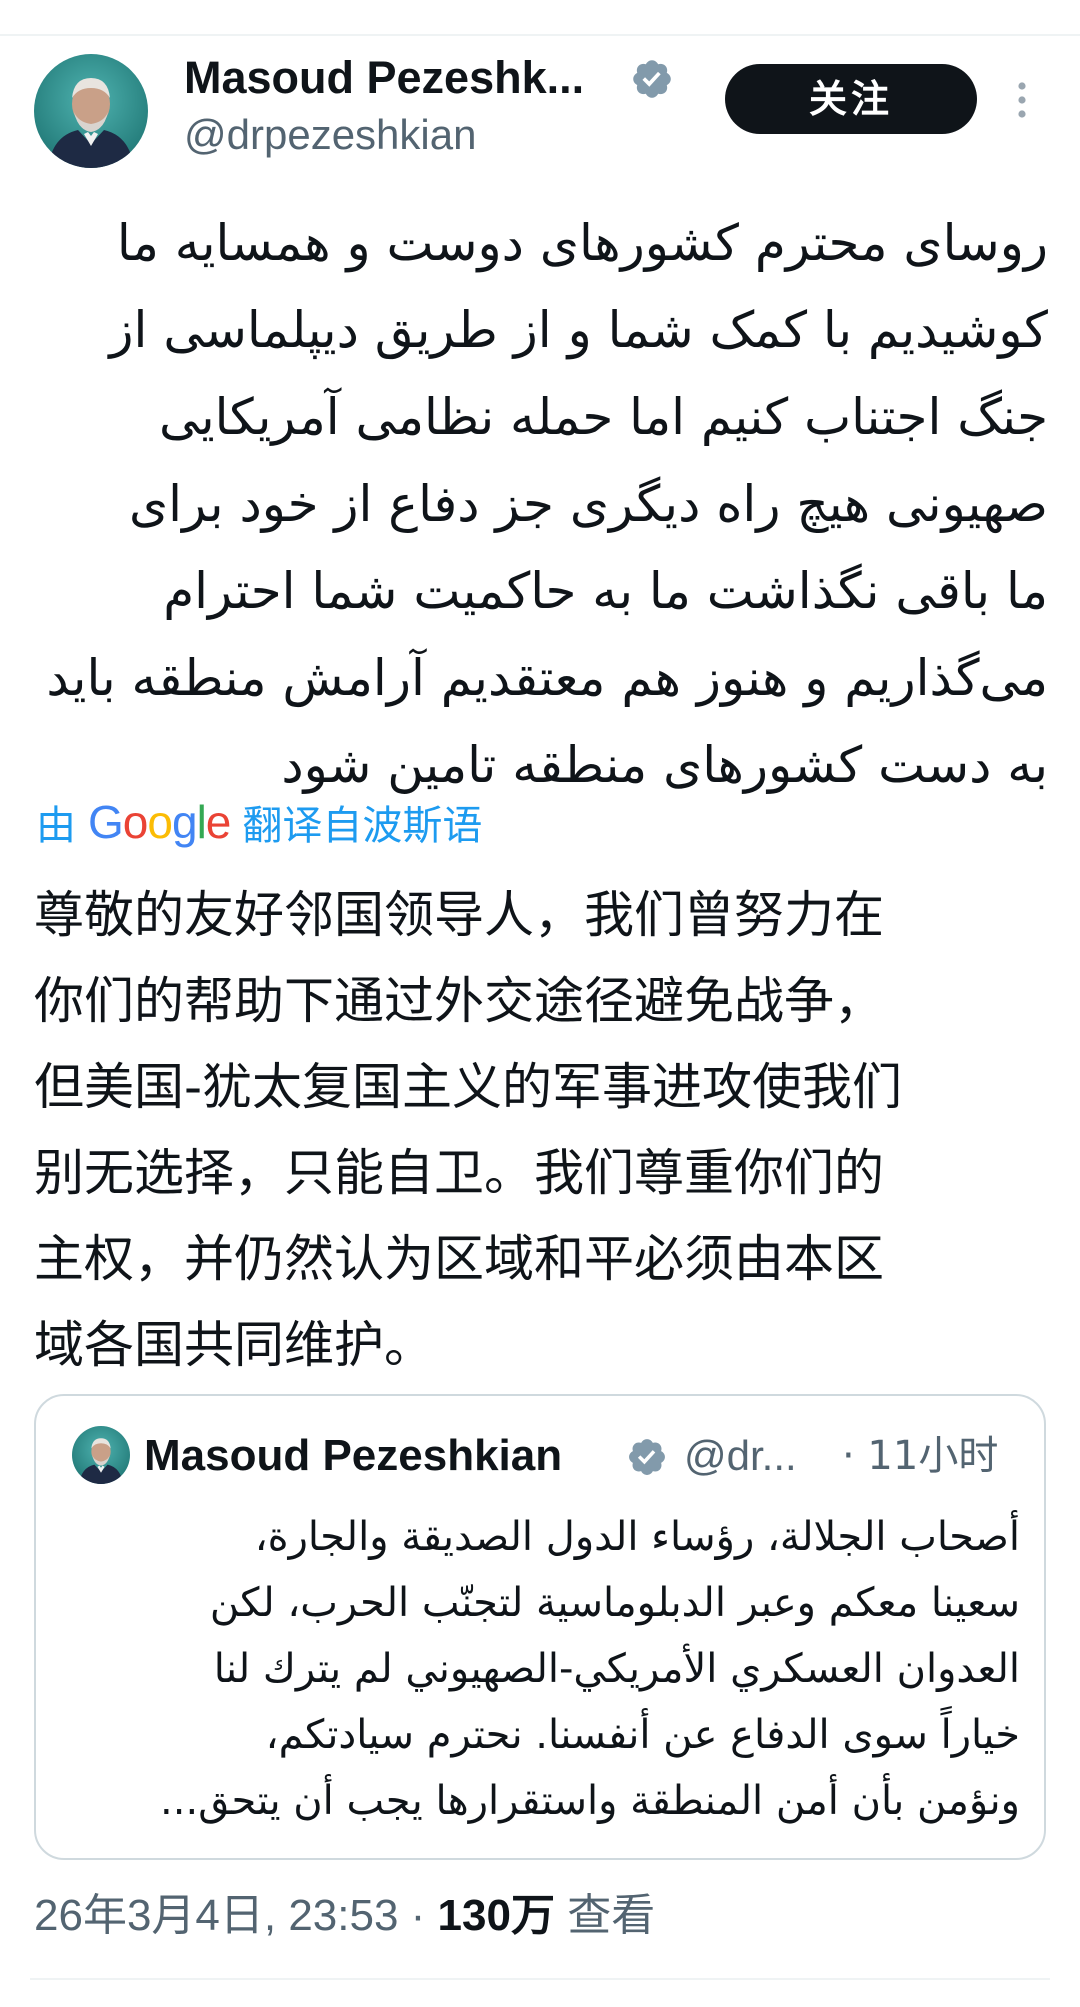 The image size is (1080, 2007). Describe the element at coordinates (459, 1001) in the screenshot. I see `tweet-translated-line: 你们的帮助下通过外交途径避免战争，` at that location.